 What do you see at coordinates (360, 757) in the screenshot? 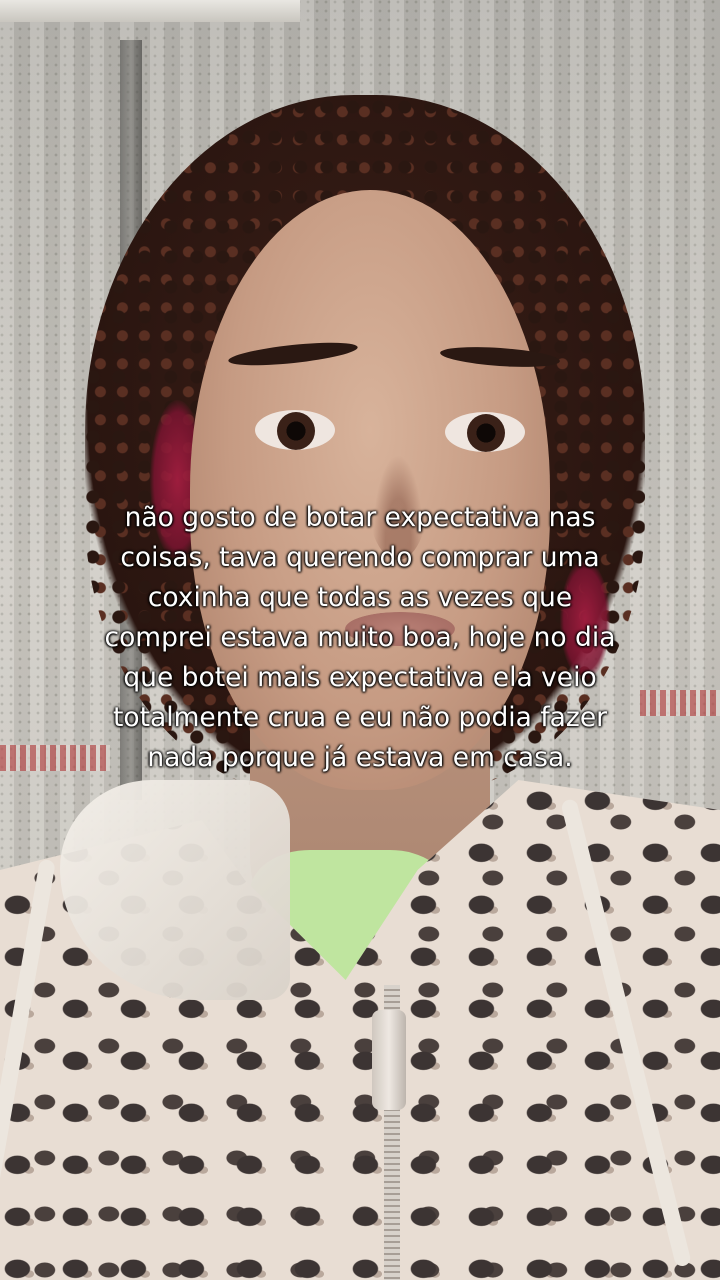
I see `caption-line: nada porque já estava em casa.` at bounding box center [360, 757].